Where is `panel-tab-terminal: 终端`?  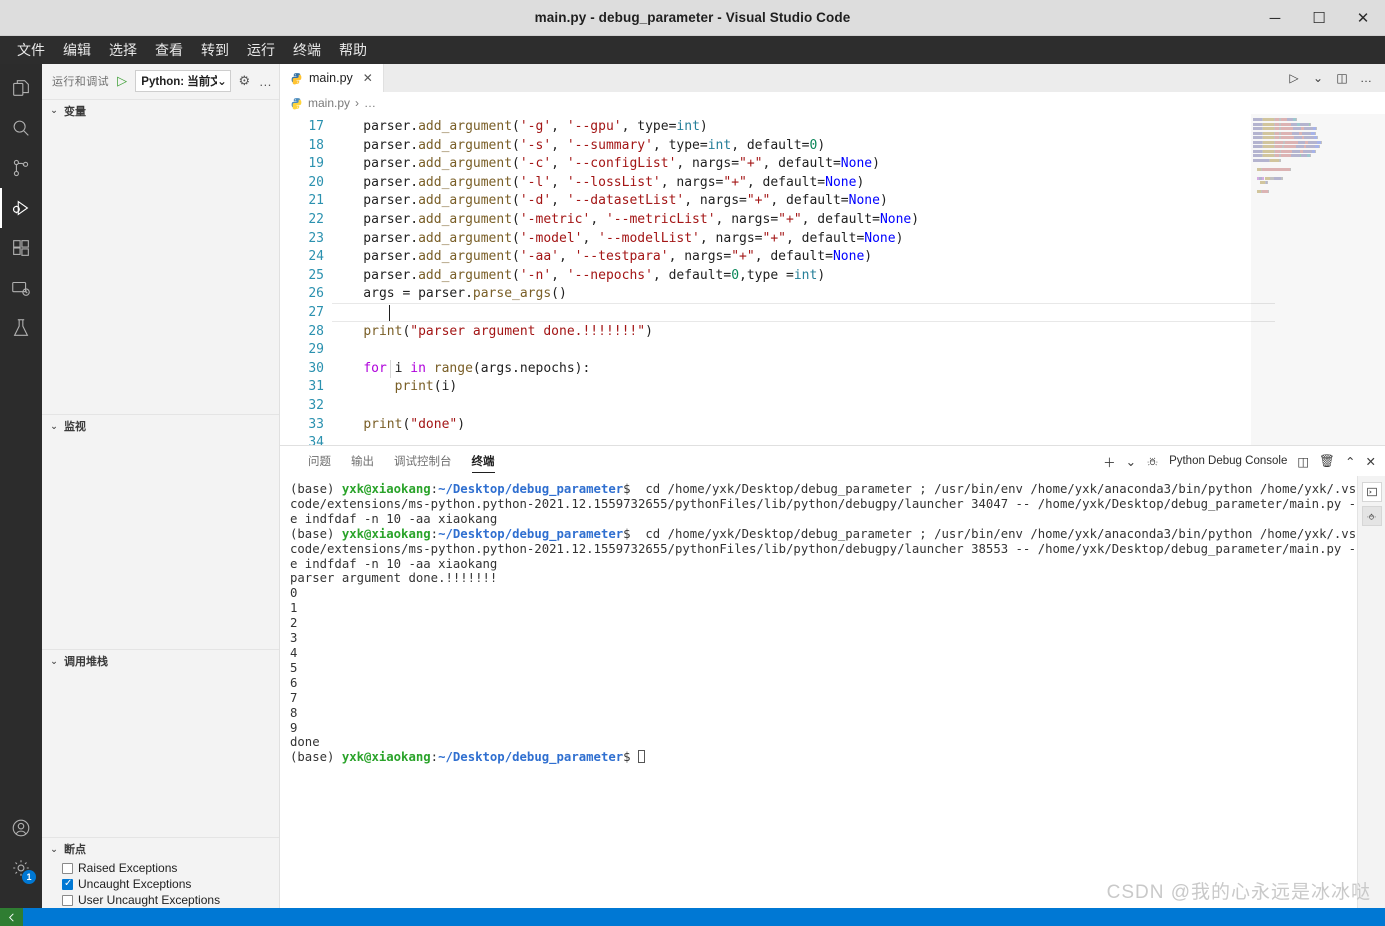
panel-tab-terminal: 终端 is located at coordinates (483, 461).